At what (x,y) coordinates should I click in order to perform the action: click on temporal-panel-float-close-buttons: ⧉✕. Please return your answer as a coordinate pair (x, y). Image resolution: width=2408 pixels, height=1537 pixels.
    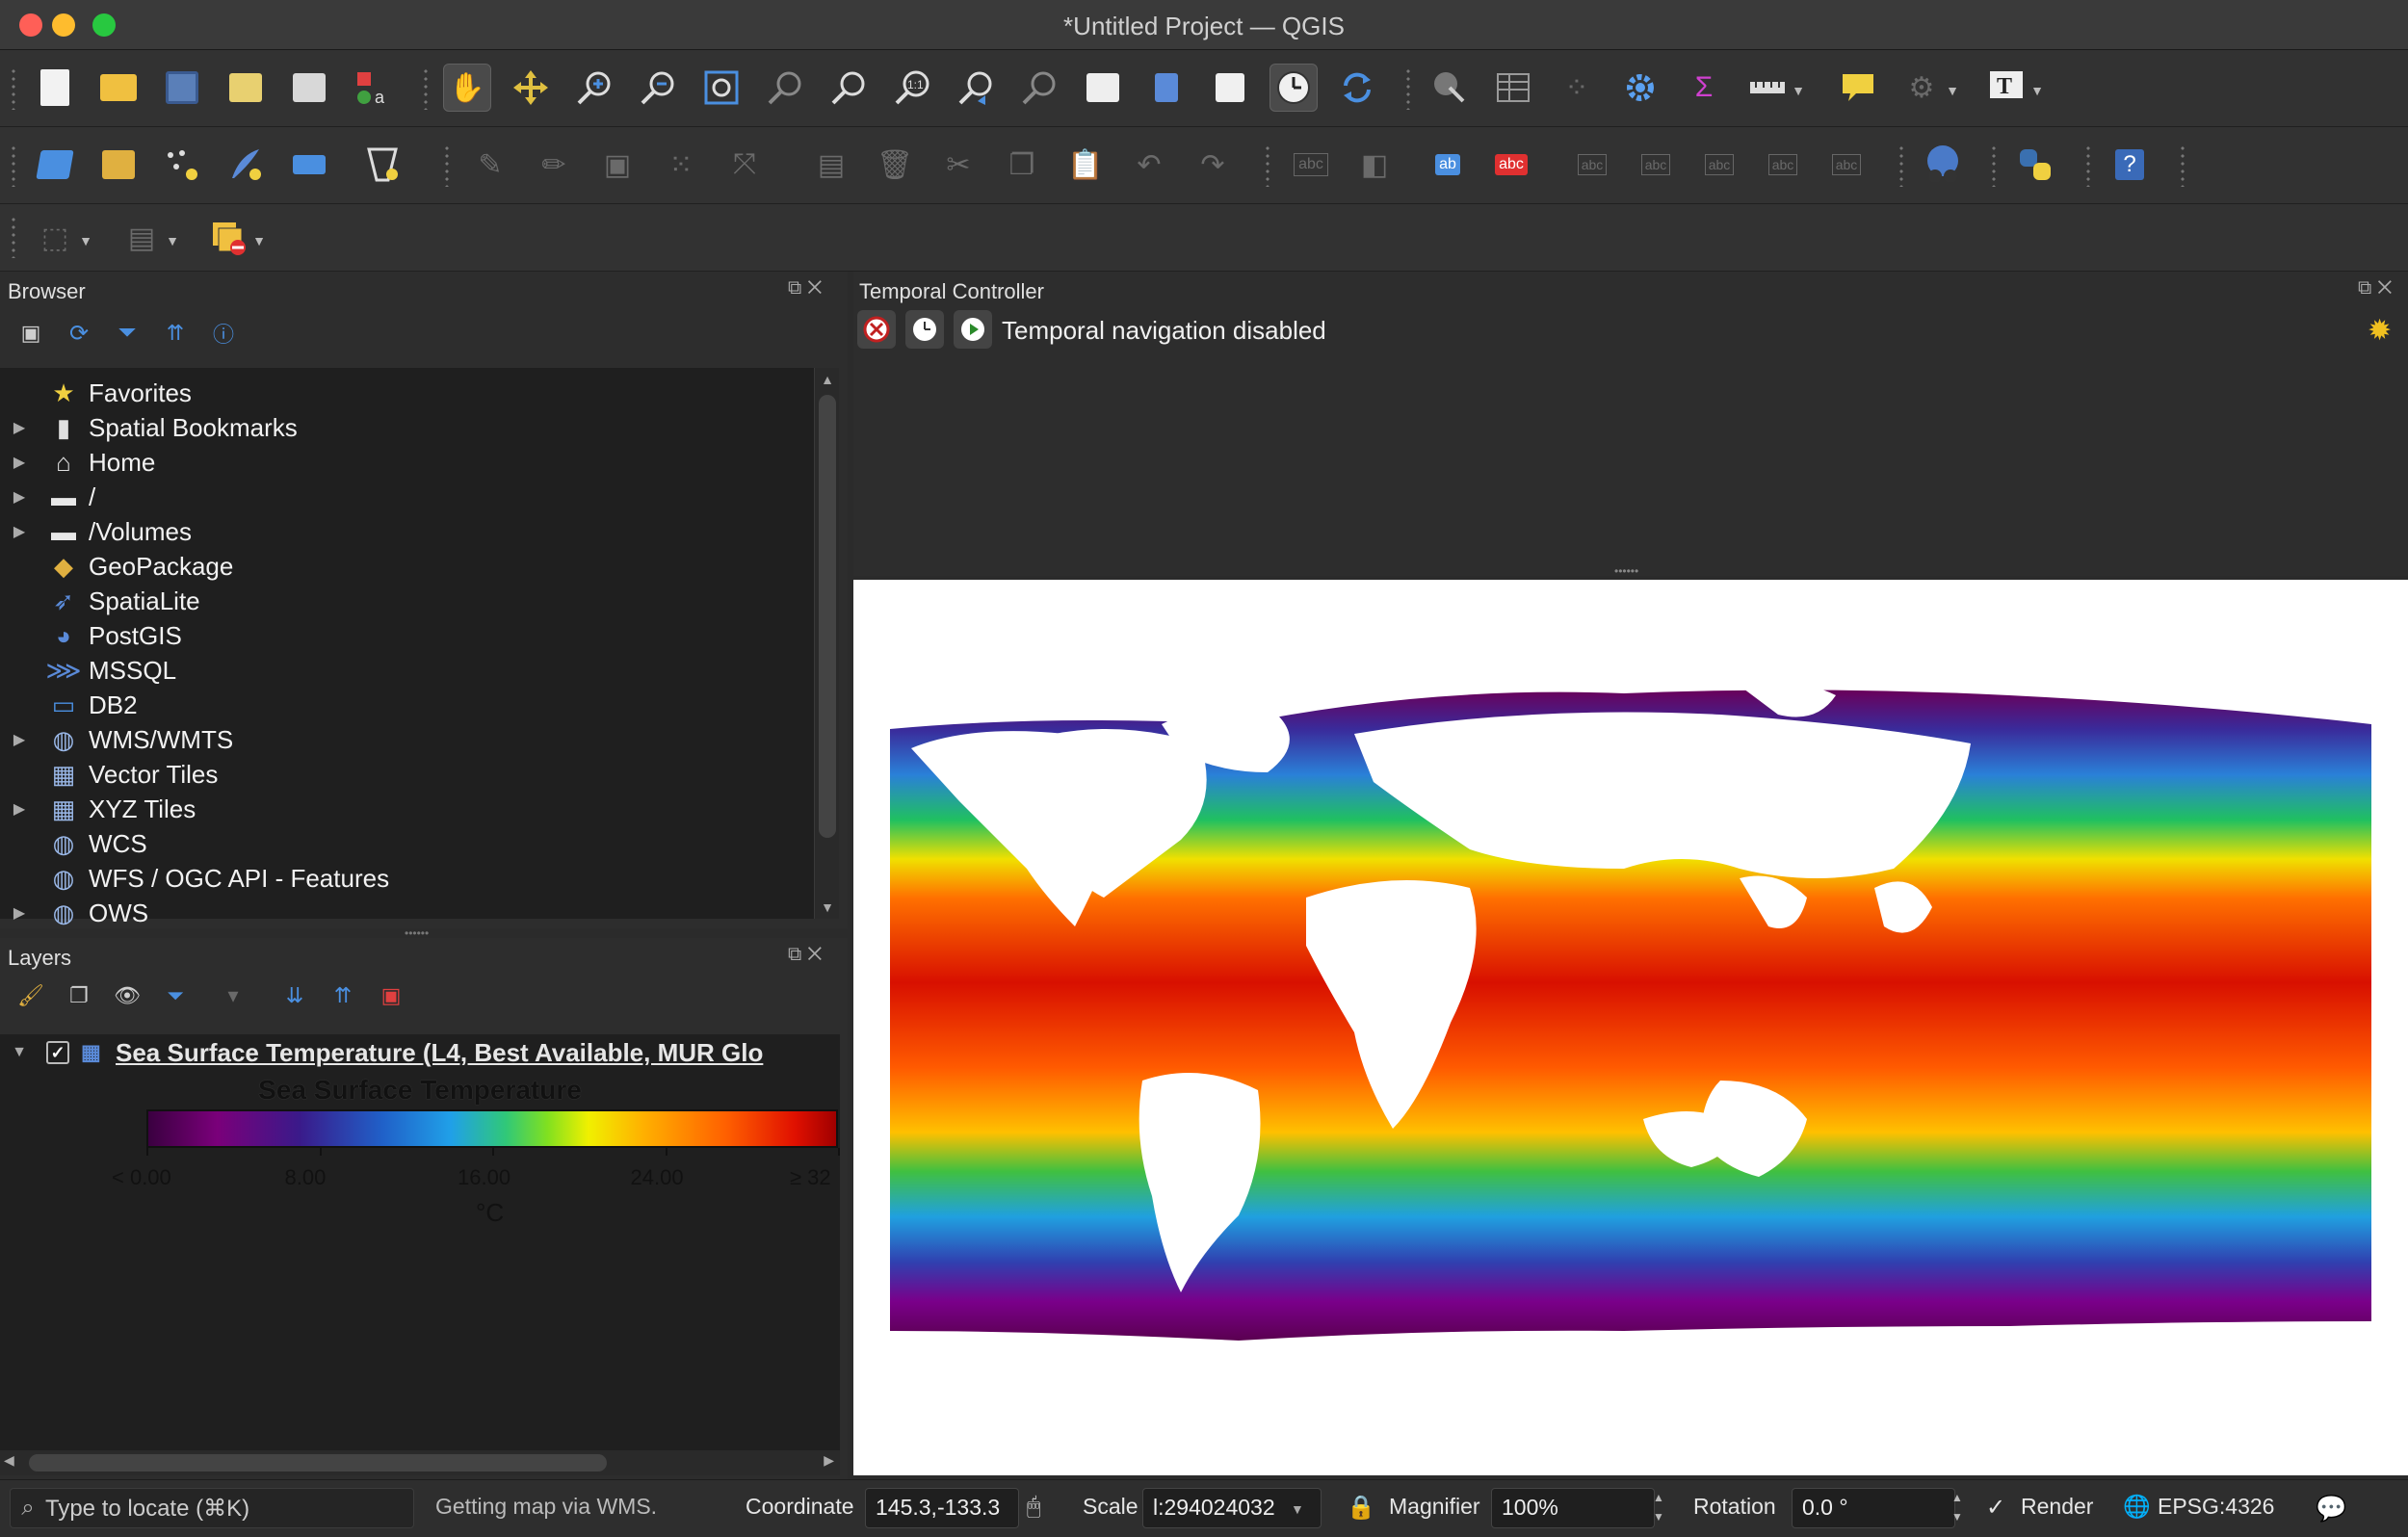
    Looking at the image, I should click on (2378, 288).